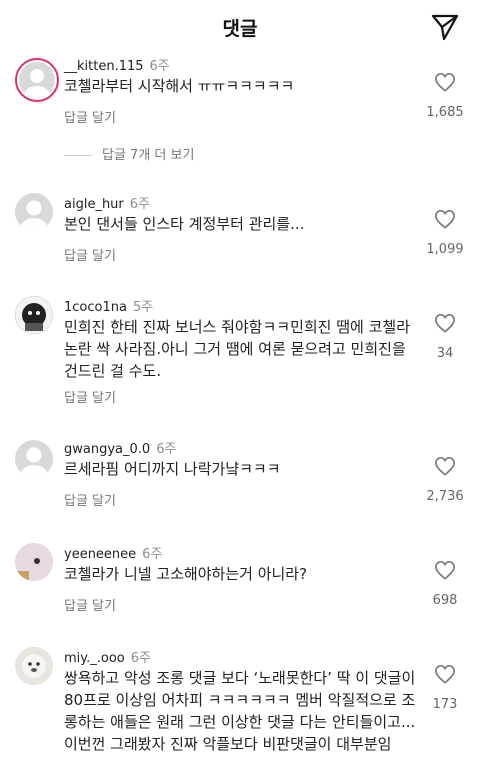 The width and height of the screenshot is (480, 773). Describe the element at coordinates (129, 153) in the screenshot. I see `view-more-replies: 답글 7개 더 보기` at that location.